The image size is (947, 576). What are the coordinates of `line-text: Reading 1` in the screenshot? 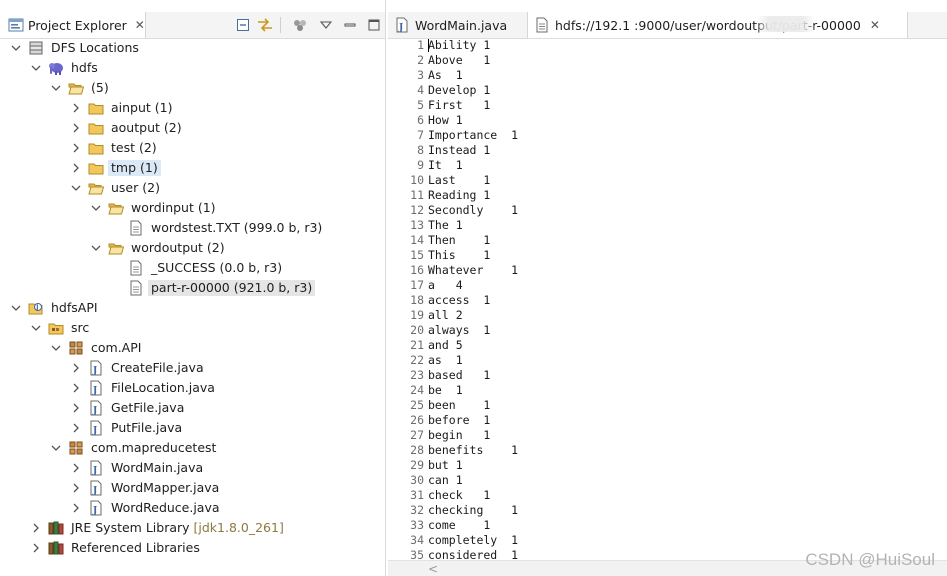 It's located at (459, 195).